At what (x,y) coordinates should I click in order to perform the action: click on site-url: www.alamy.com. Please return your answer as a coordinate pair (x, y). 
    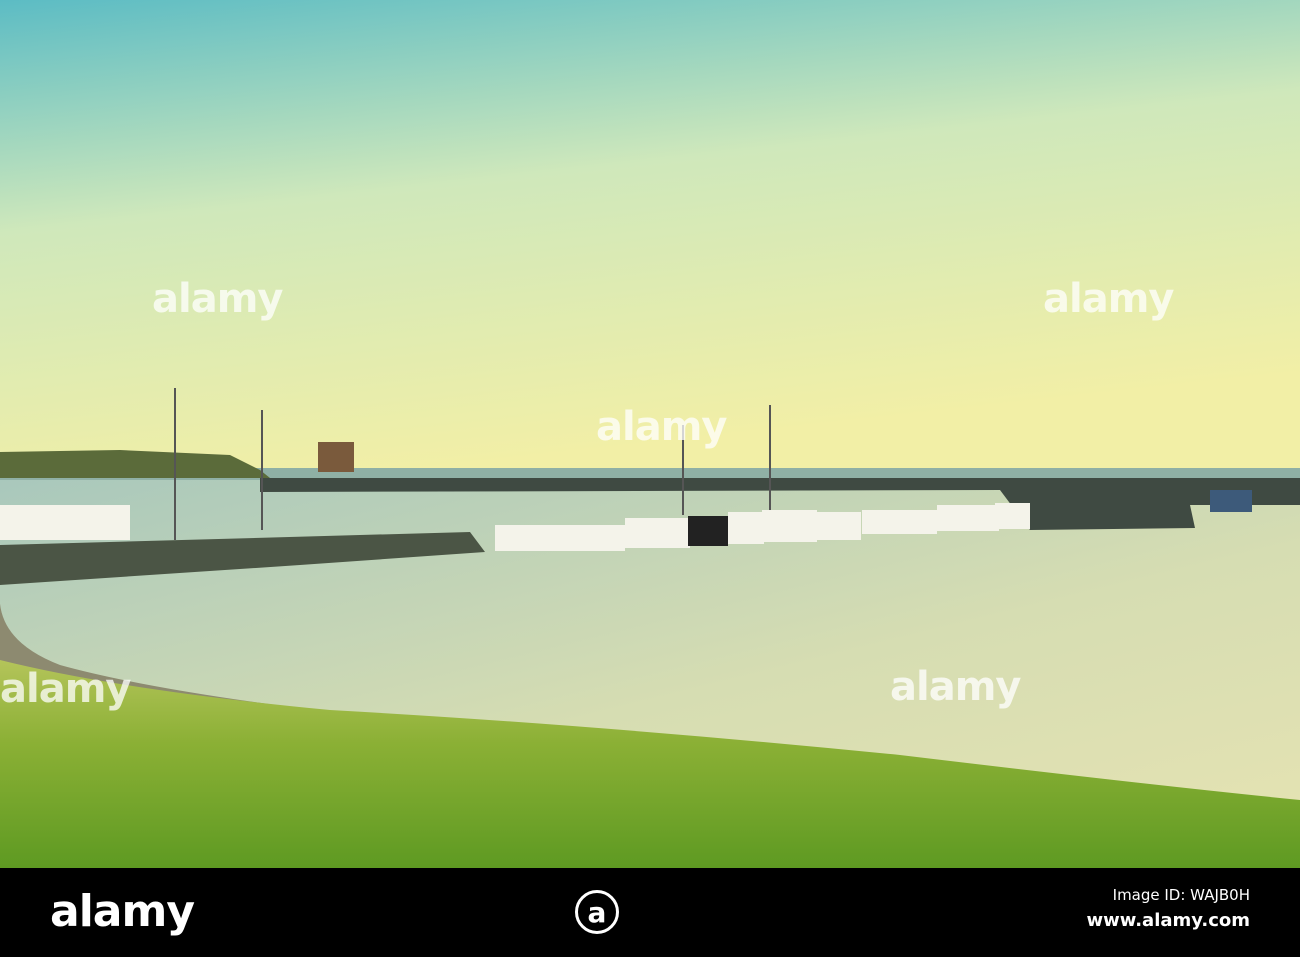
    Looking at the image, I should click on (1168, 920).